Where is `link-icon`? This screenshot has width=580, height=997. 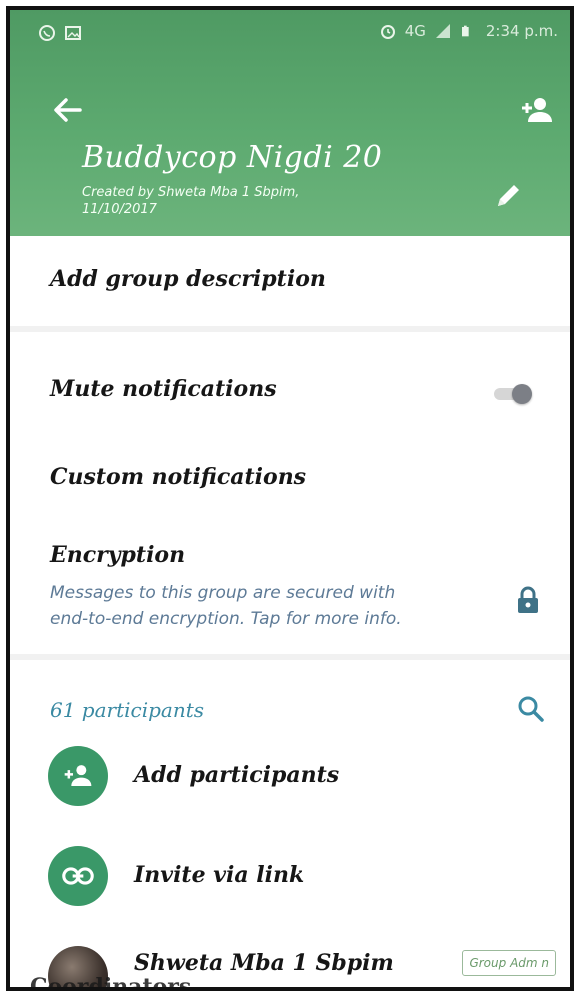 link-icon is located at coordinates (78, 876).